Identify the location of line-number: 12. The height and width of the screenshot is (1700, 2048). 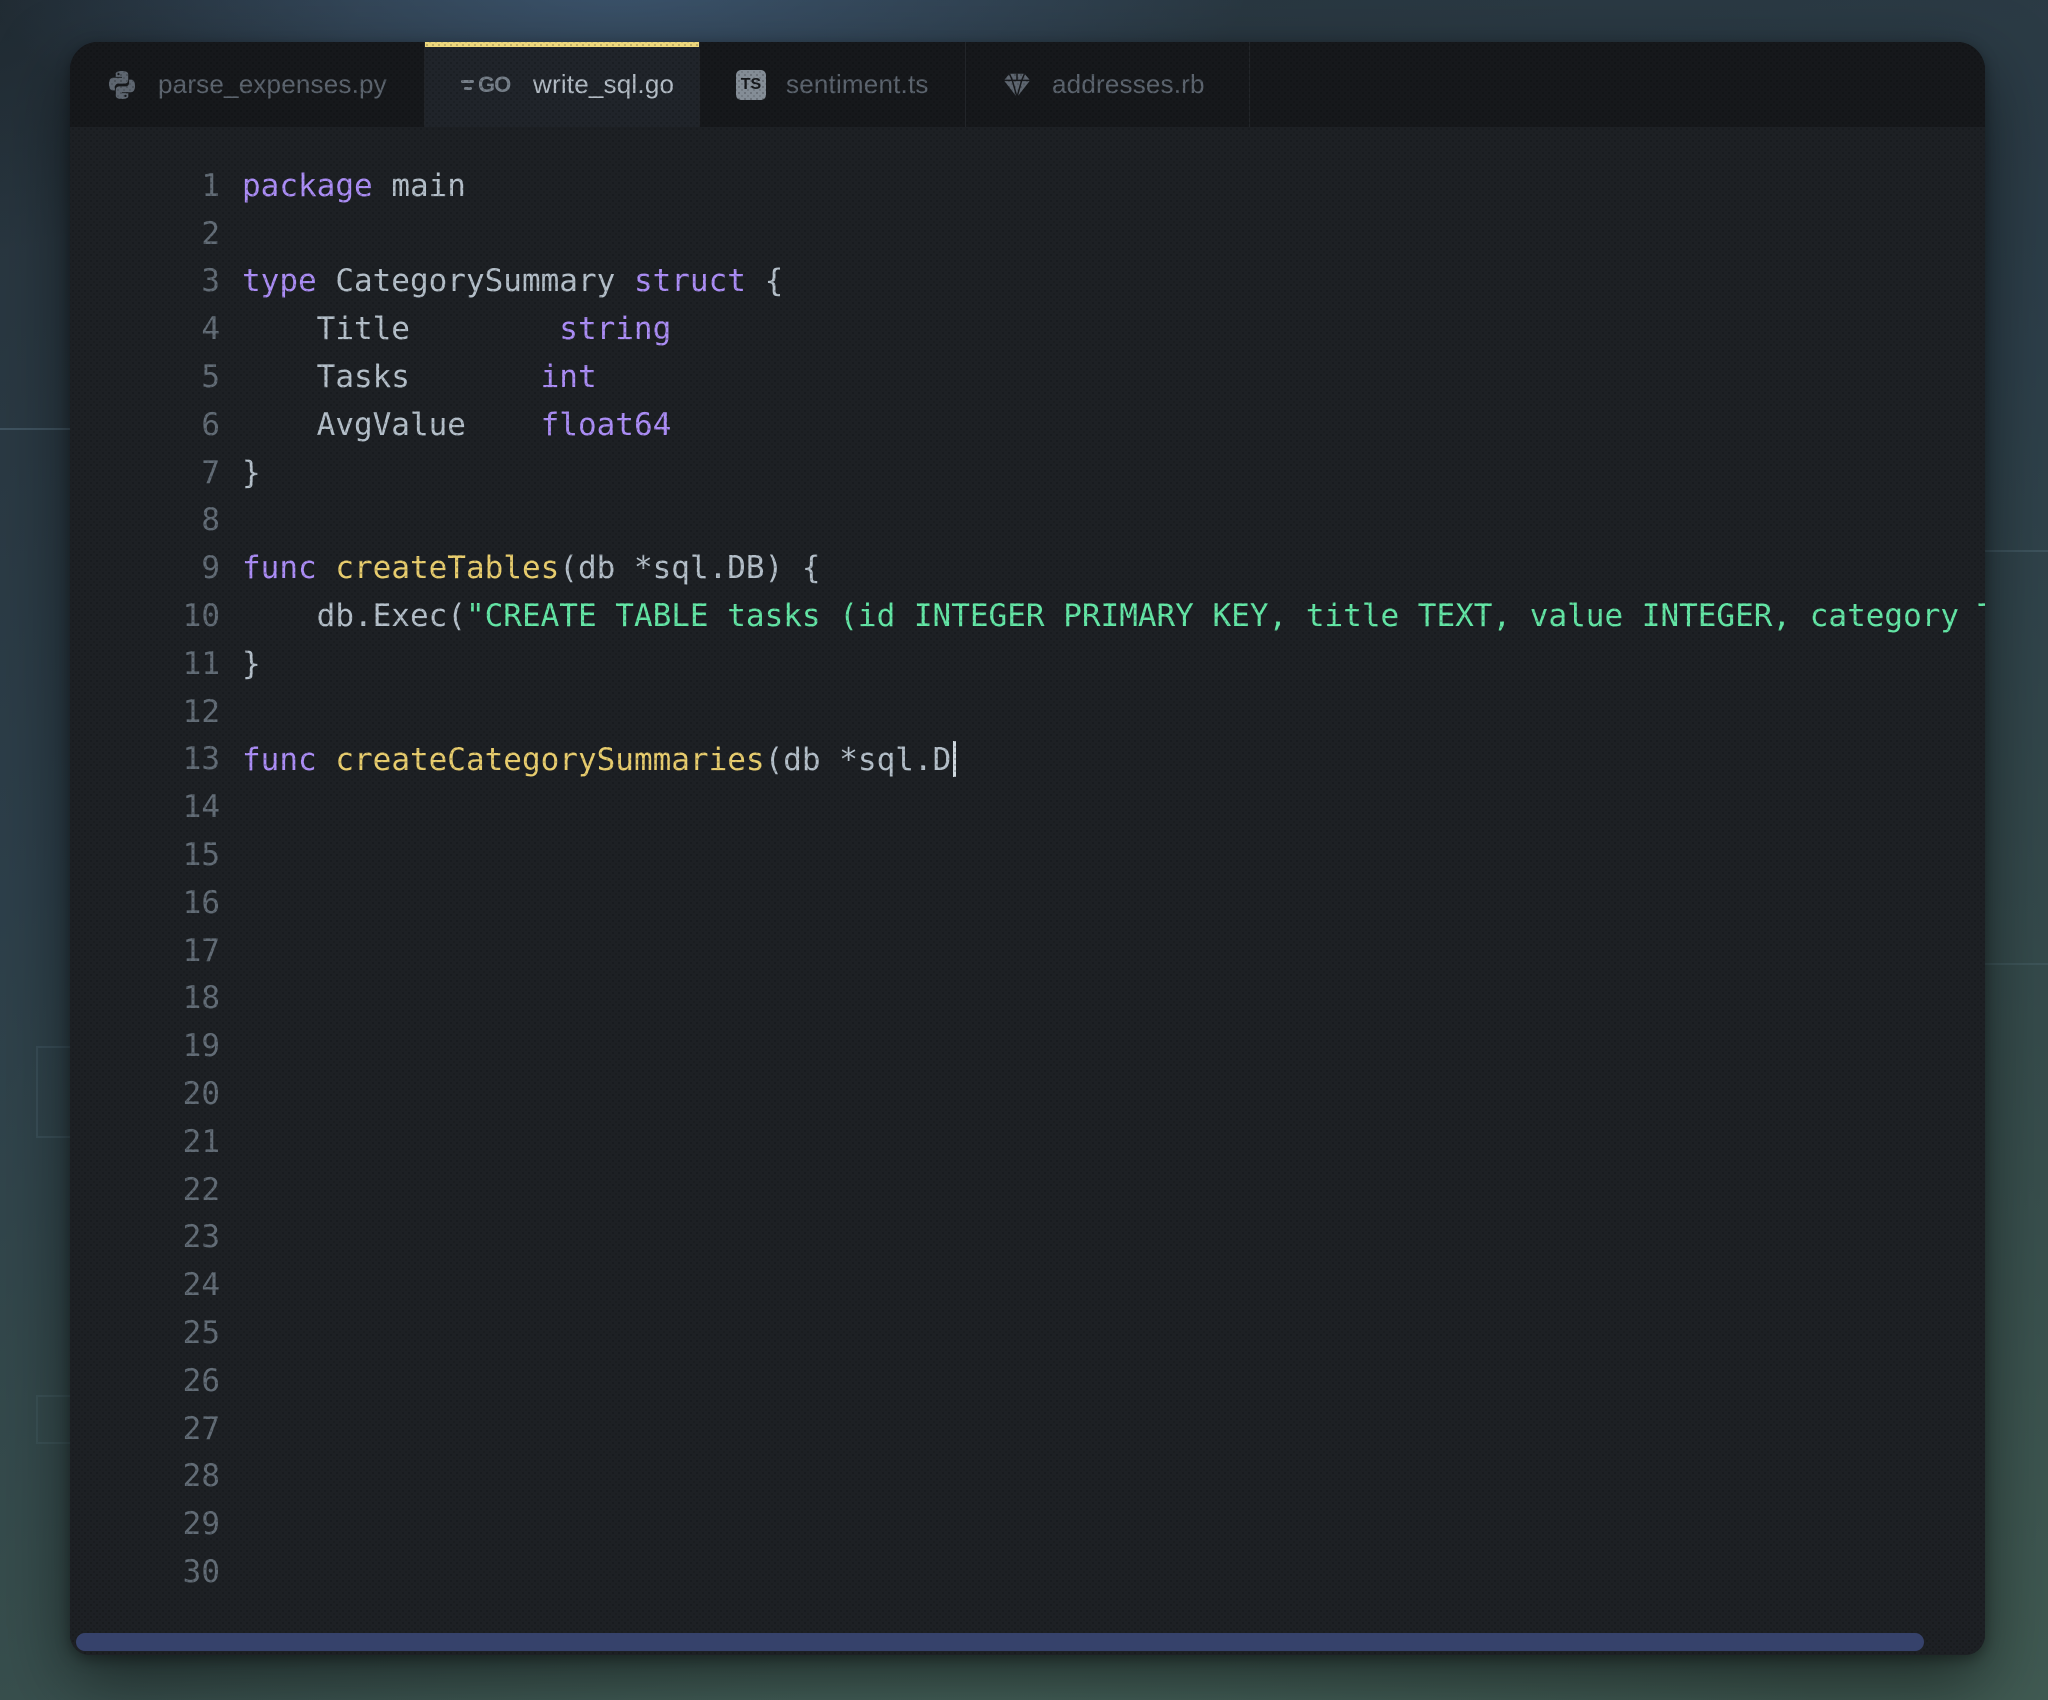
(201, 711).